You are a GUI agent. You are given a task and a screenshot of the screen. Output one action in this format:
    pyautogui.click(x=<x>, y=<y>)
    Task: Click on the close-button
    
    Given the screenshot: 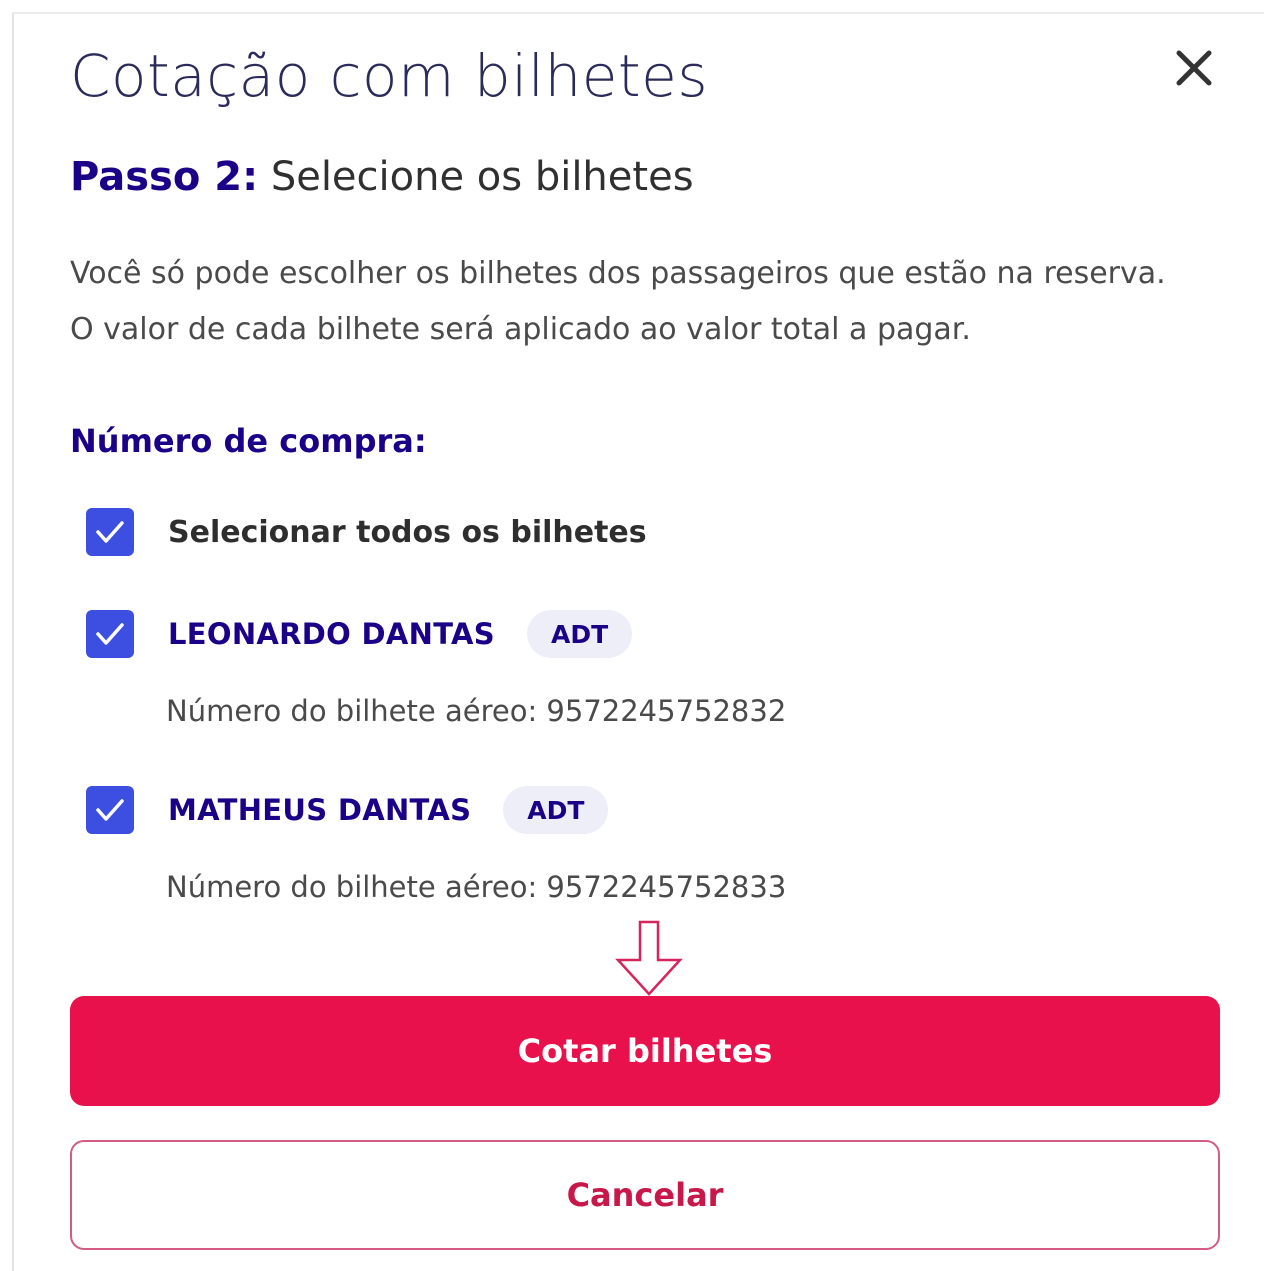 What is the action you would take?
    pyautogui.click(x=1194, y=68)
    